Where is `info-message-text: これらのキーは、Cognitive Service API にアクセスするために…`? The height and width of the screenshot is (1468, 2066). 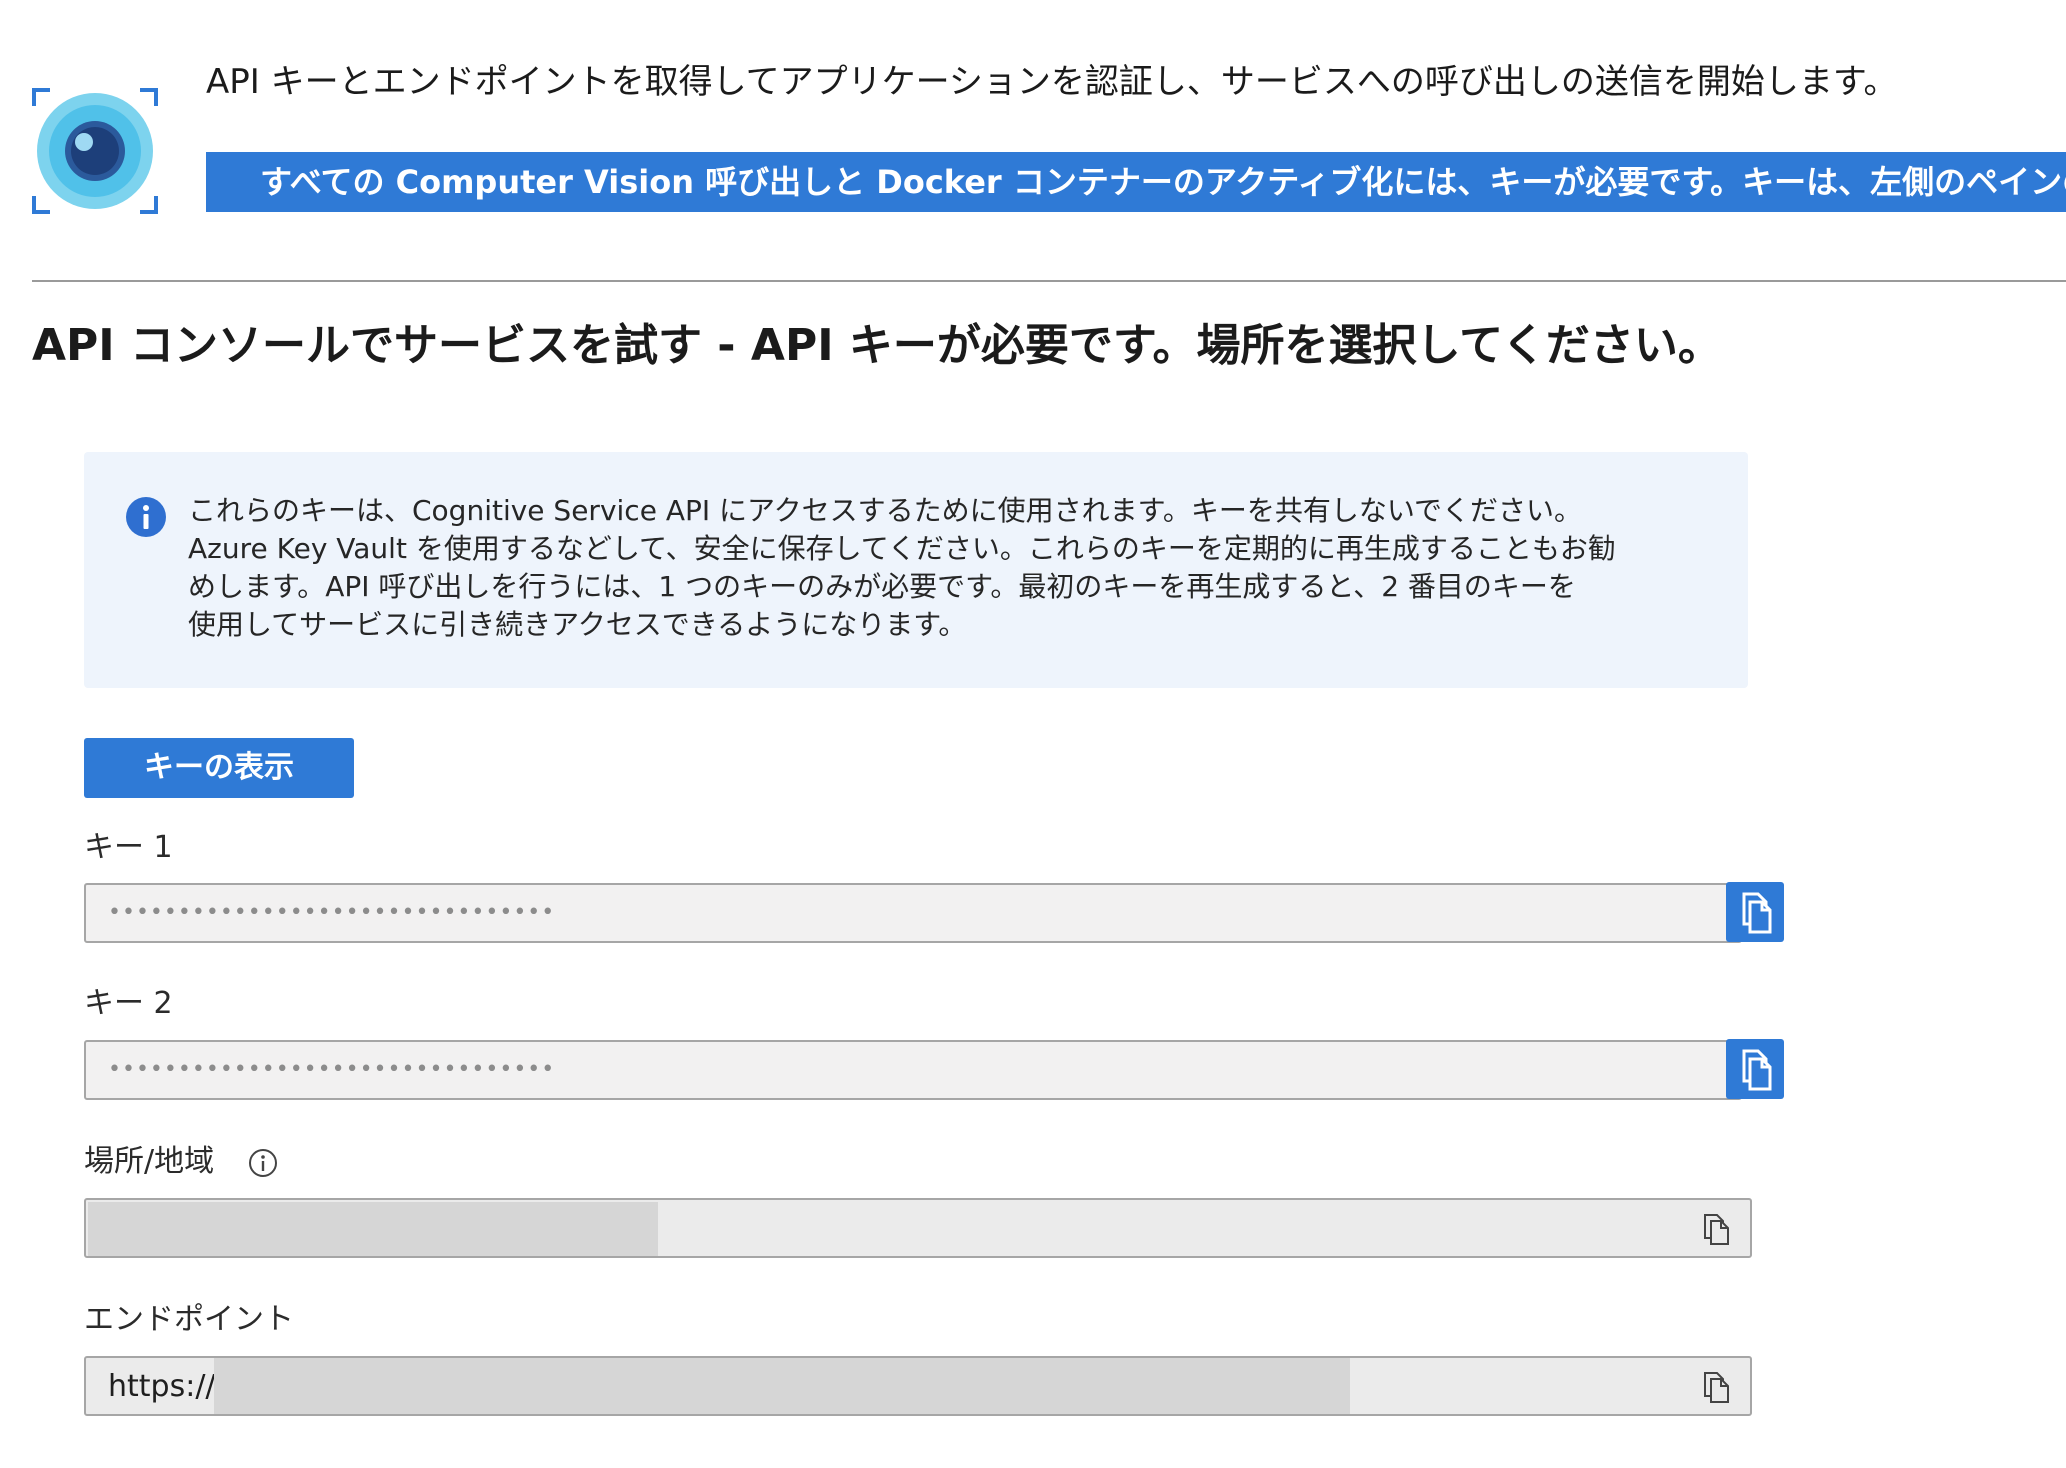 info-message-text: これらのキーは、Cognitive Service API にアクセスするために… is located at coordinates (958, 568).